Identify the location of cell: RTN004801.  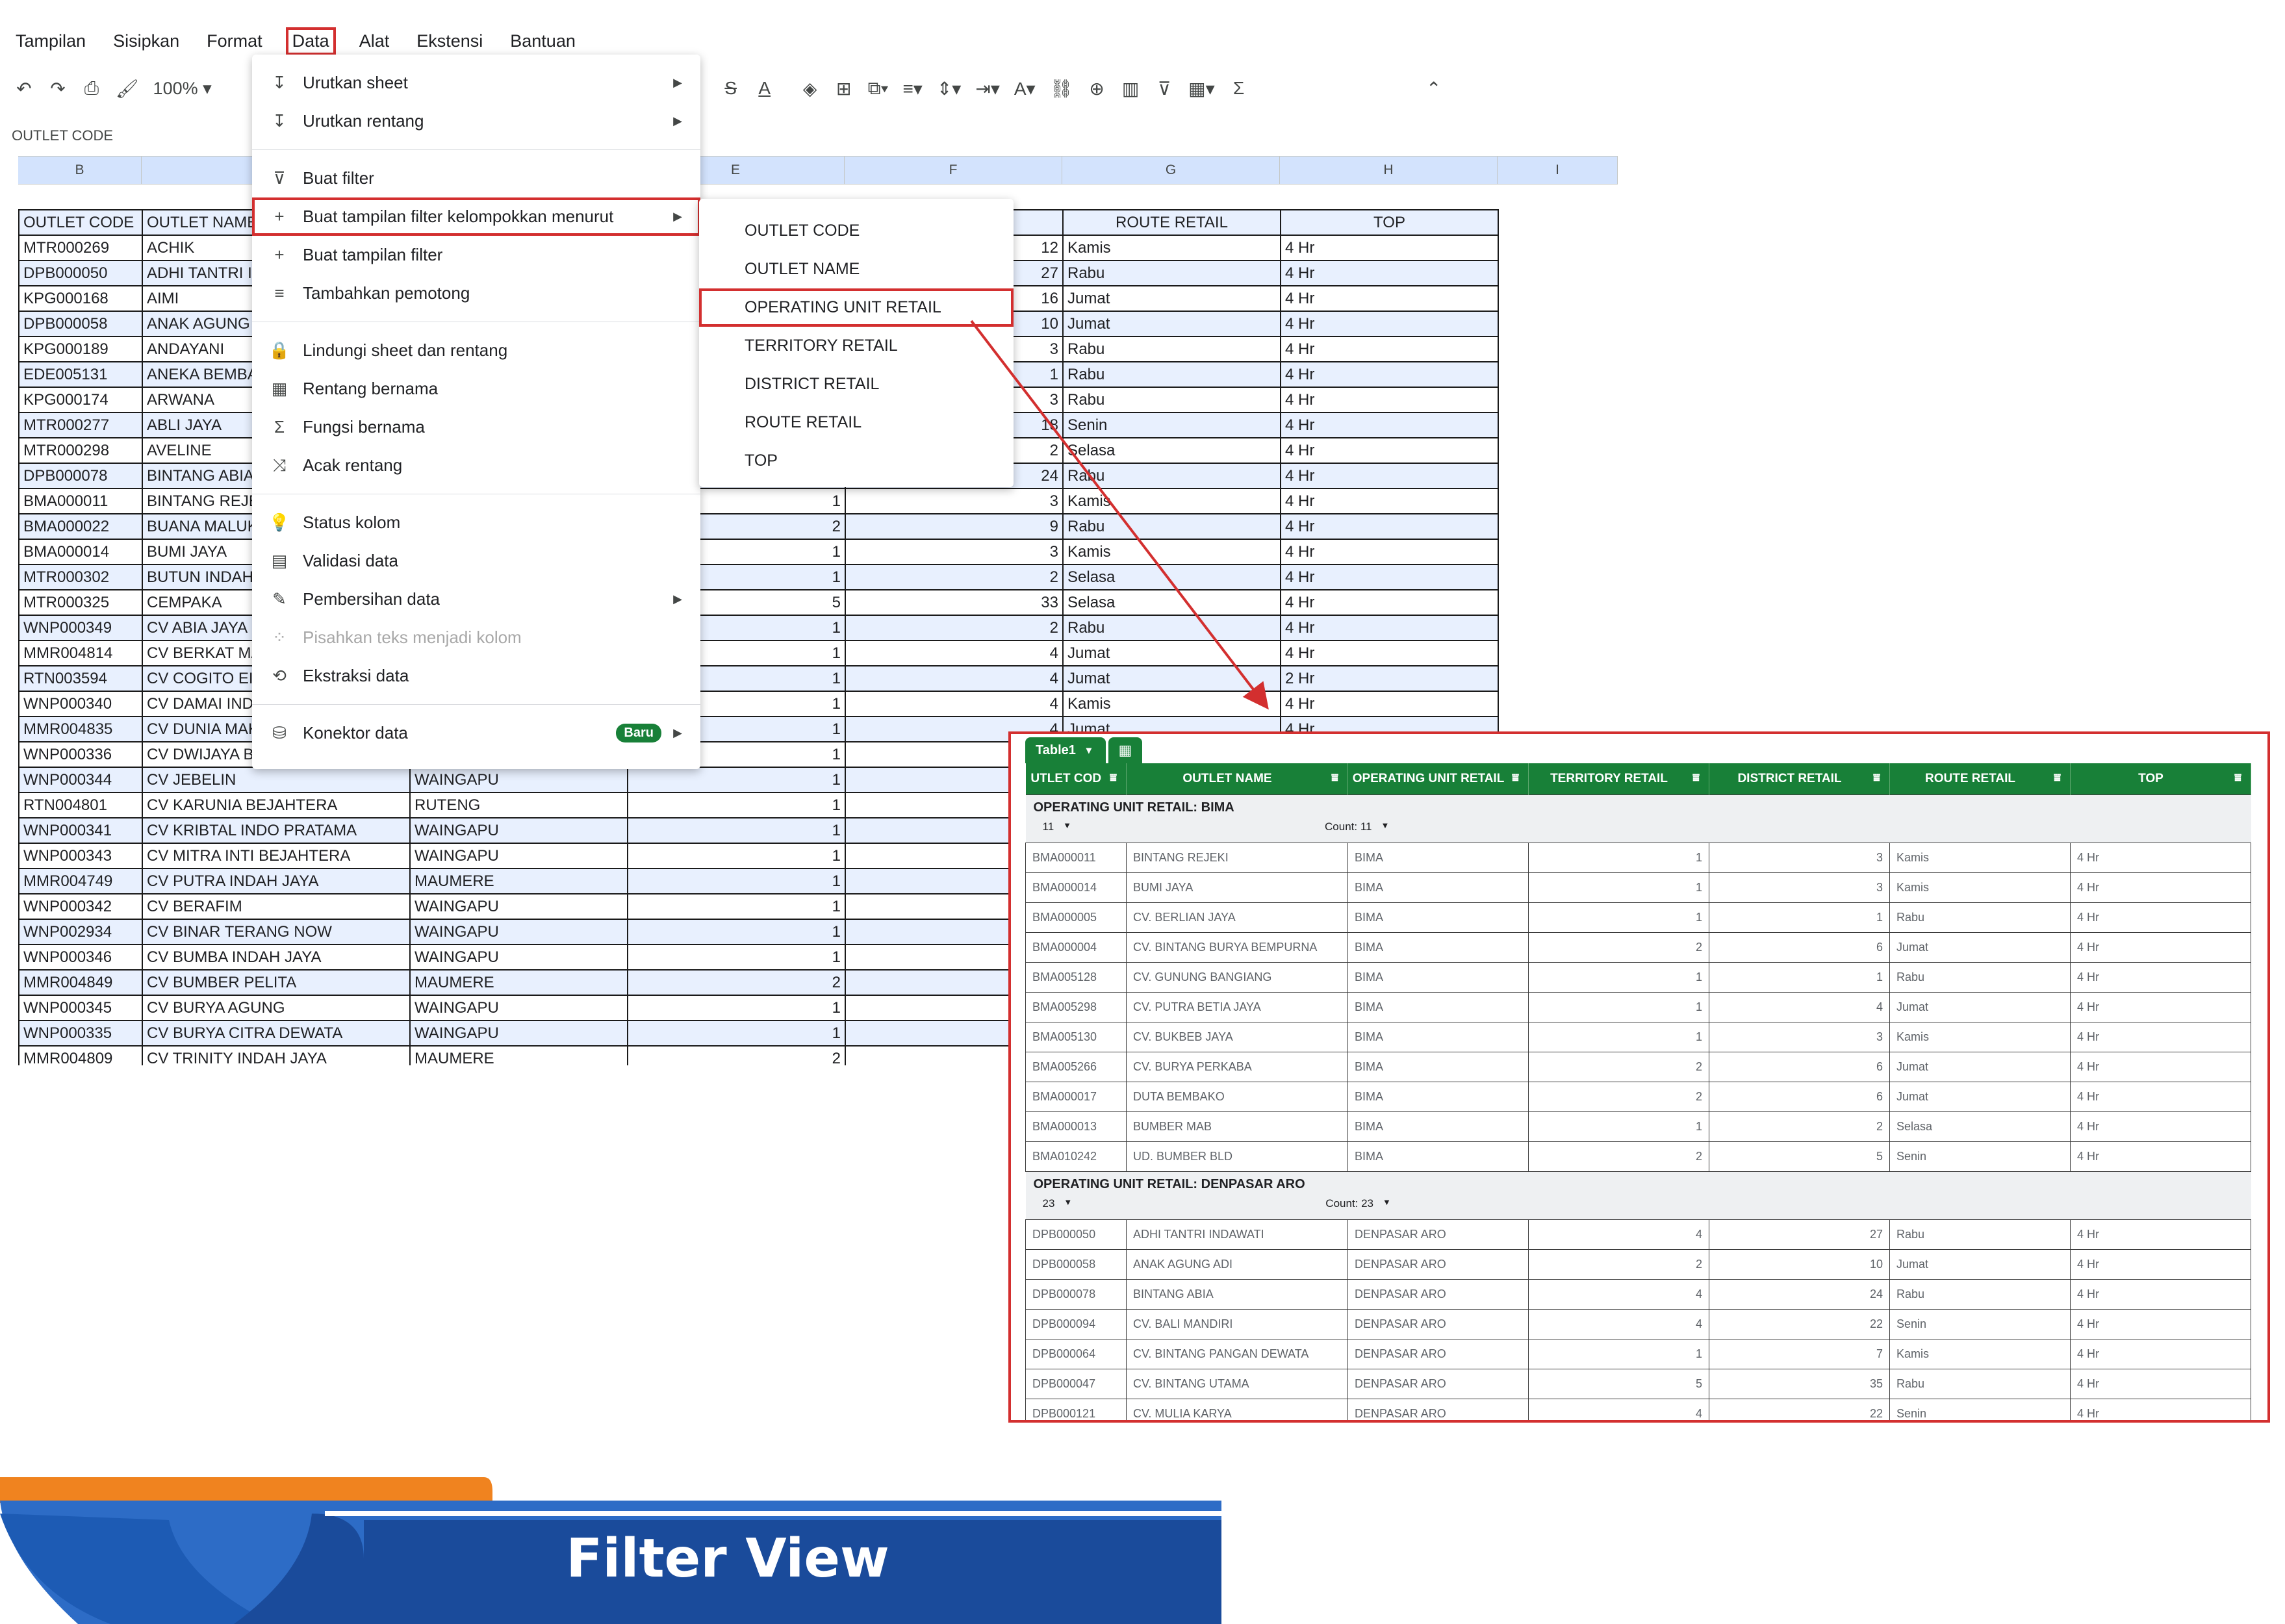
(80, 805).